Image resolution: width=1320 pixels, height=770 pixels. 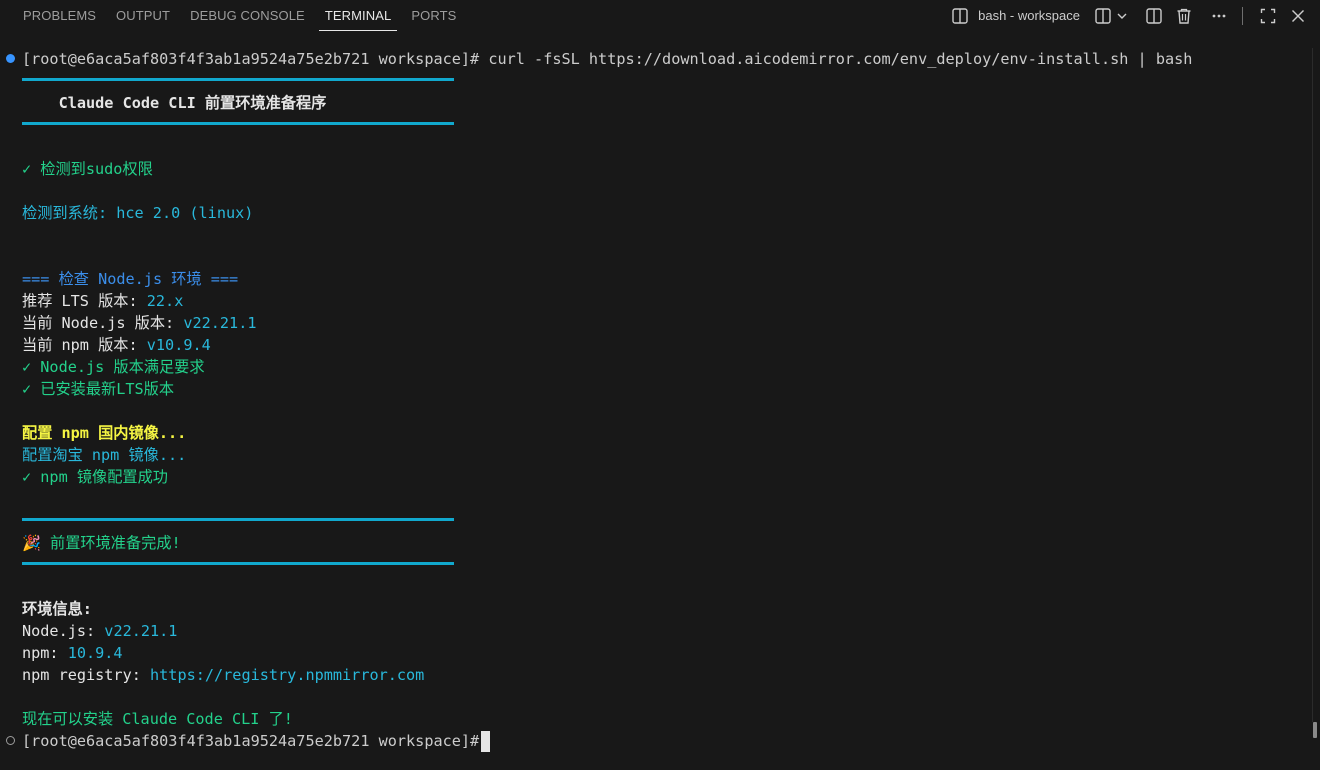 I want to click on scrollbar-track, so click(x=1312, y=385).